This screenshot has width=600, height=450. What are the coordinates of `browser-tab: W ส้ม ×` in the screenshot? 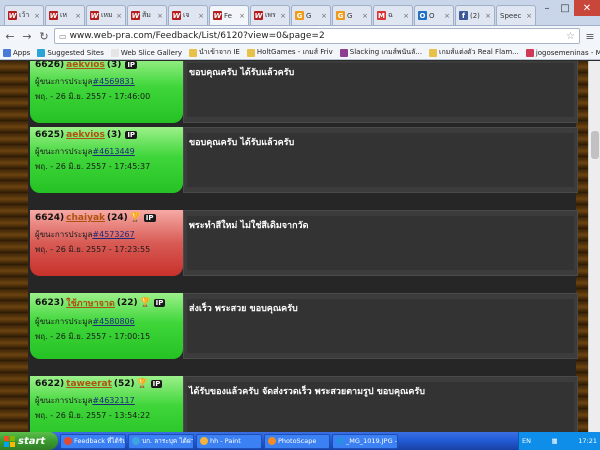 It's located at (147, 15).